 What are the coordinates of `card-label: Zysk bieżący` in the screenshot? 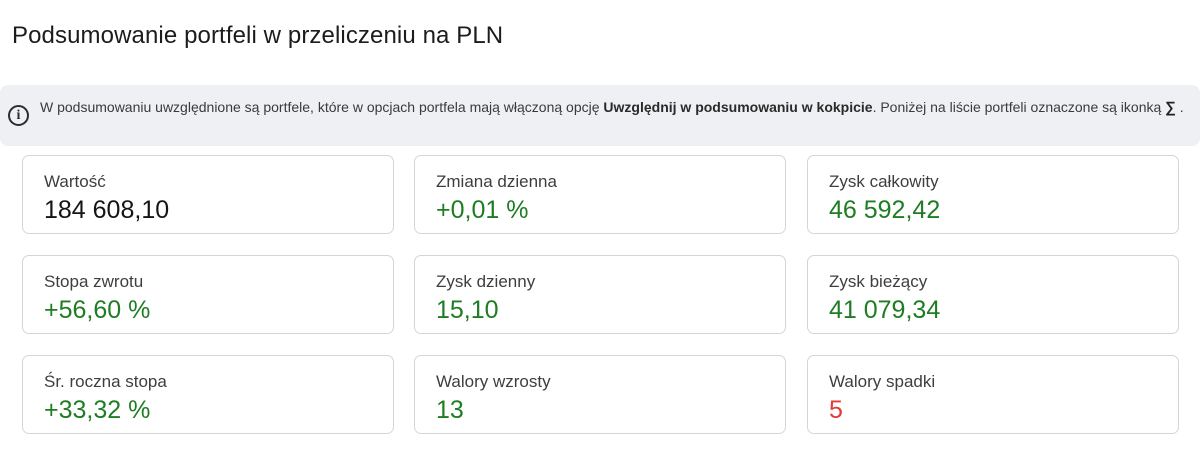 It's located at (878, 281).